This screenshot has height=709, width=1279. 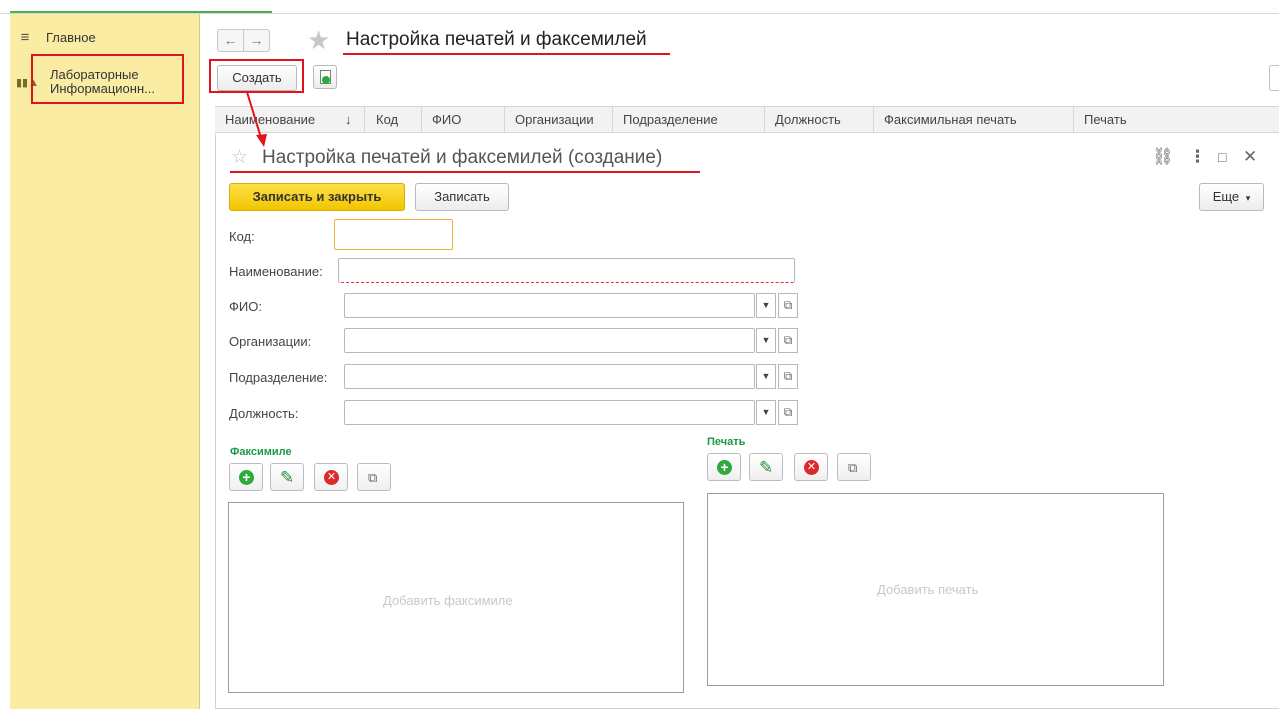 I want to click on save-and-close-button: Записать и закрыть, so click(x=317, y=197).